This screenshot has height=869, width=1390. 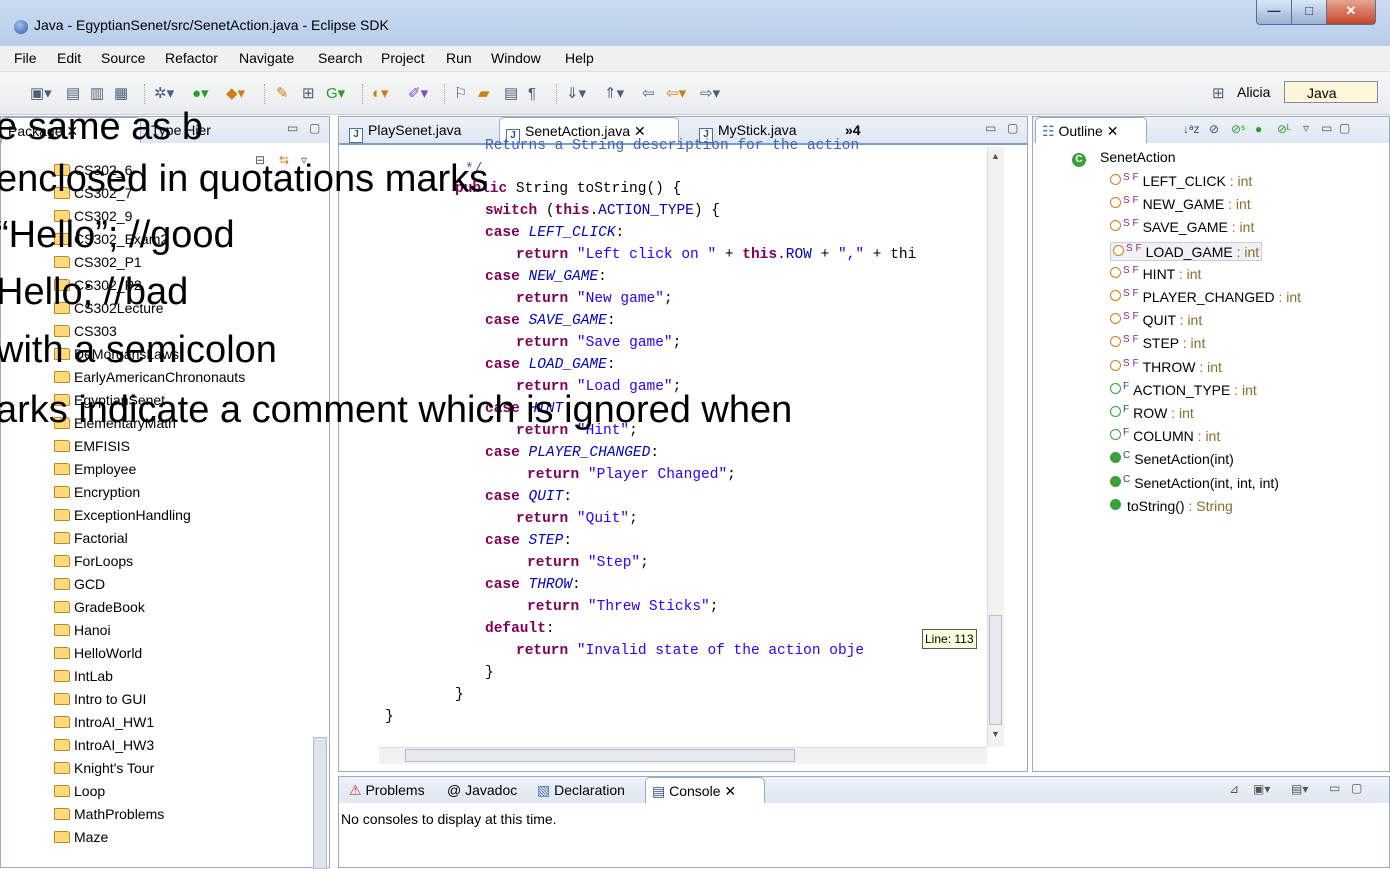 What do you see at coordinates (511, 94) in the screenshot?
I see `block-selection-icon: ▤` at bounding box center [511, 94].